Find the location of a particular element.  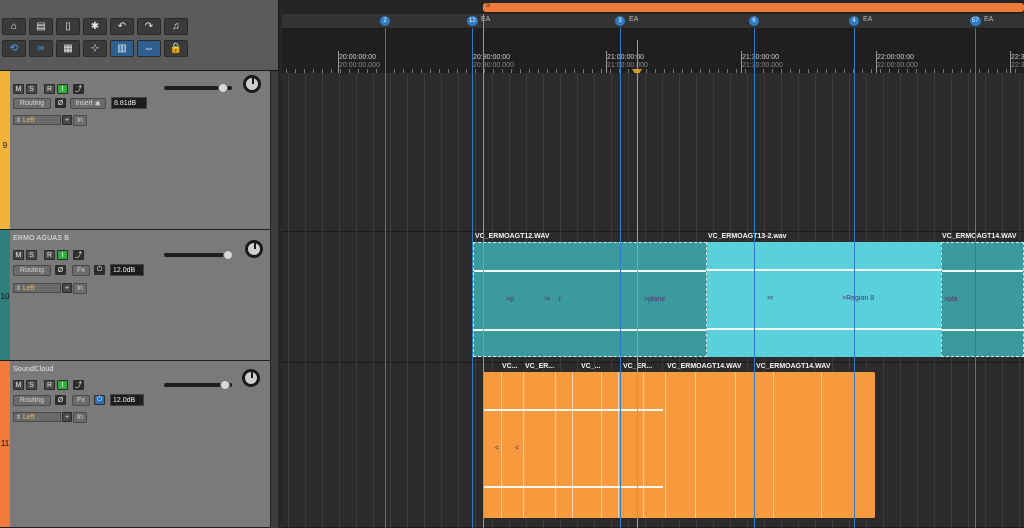

marker-row: 2 12 EA 3 EA 6 4 EA 57 EA is located at coordinates (653, 21).